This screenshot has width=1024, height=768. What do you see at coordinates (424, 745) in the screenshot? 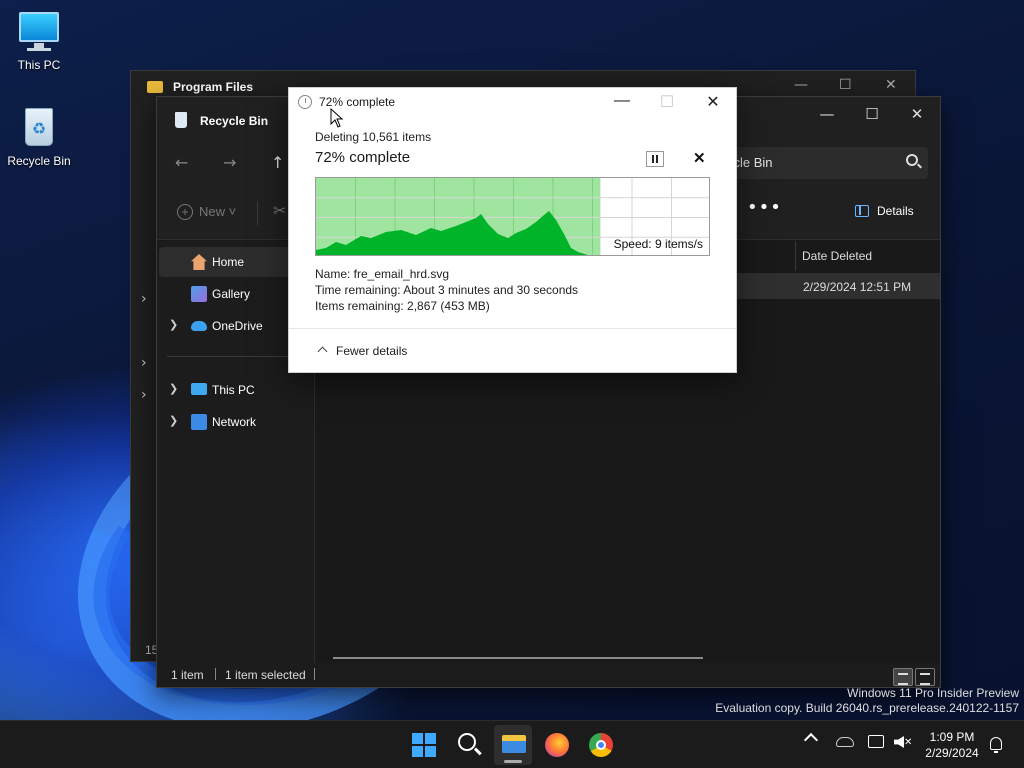
I see `start-button` at bounding box center [424, 745].